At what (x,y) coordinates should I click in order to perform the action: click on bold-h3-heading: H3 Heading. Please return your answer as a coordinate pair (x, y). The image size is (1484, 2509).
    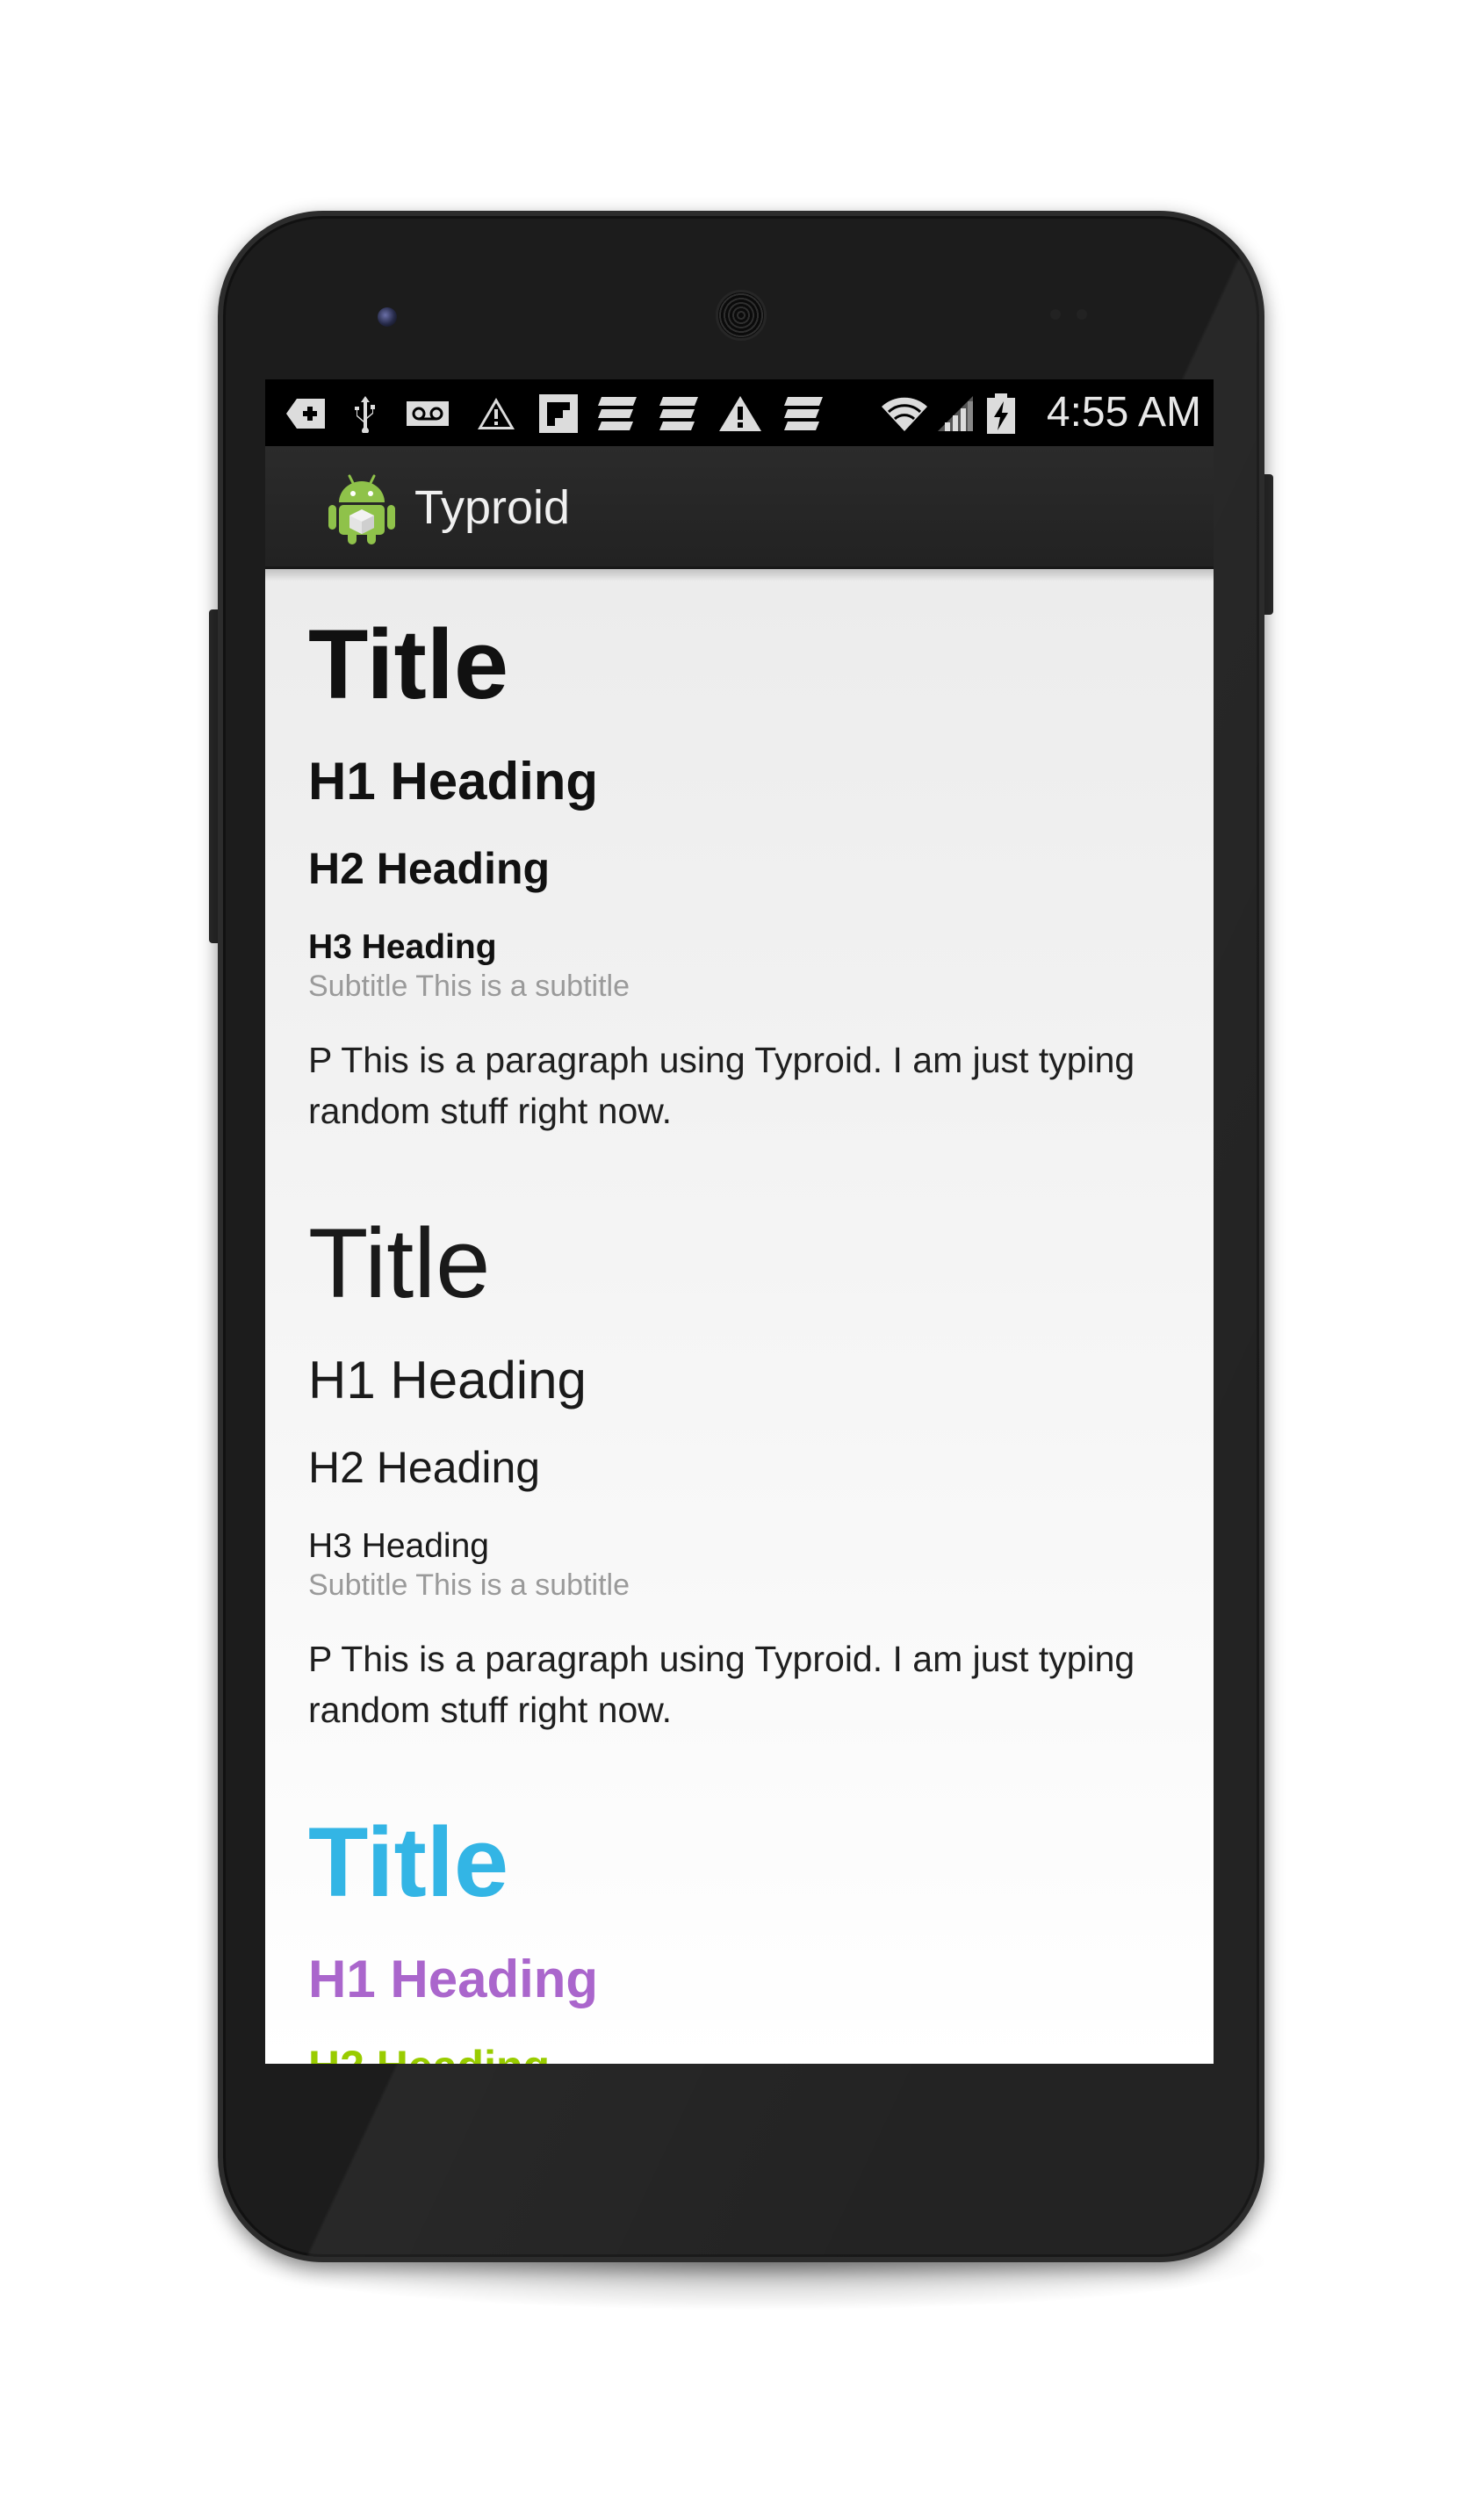
    Looking at the image, I should click on (402, 947).